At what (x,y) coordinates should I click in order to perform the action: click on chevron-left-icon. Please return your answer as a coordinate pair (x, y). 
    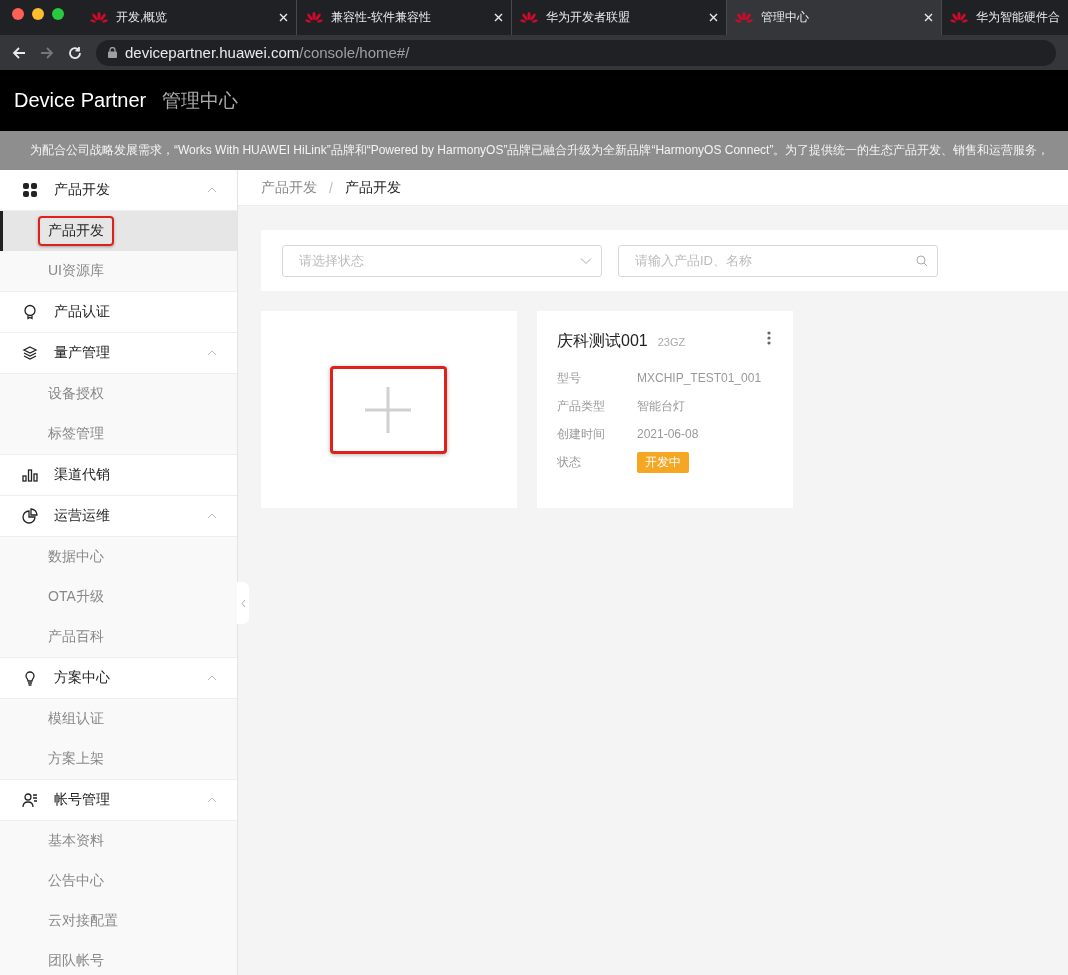
    Looking at the image, I should click on (243, 603).